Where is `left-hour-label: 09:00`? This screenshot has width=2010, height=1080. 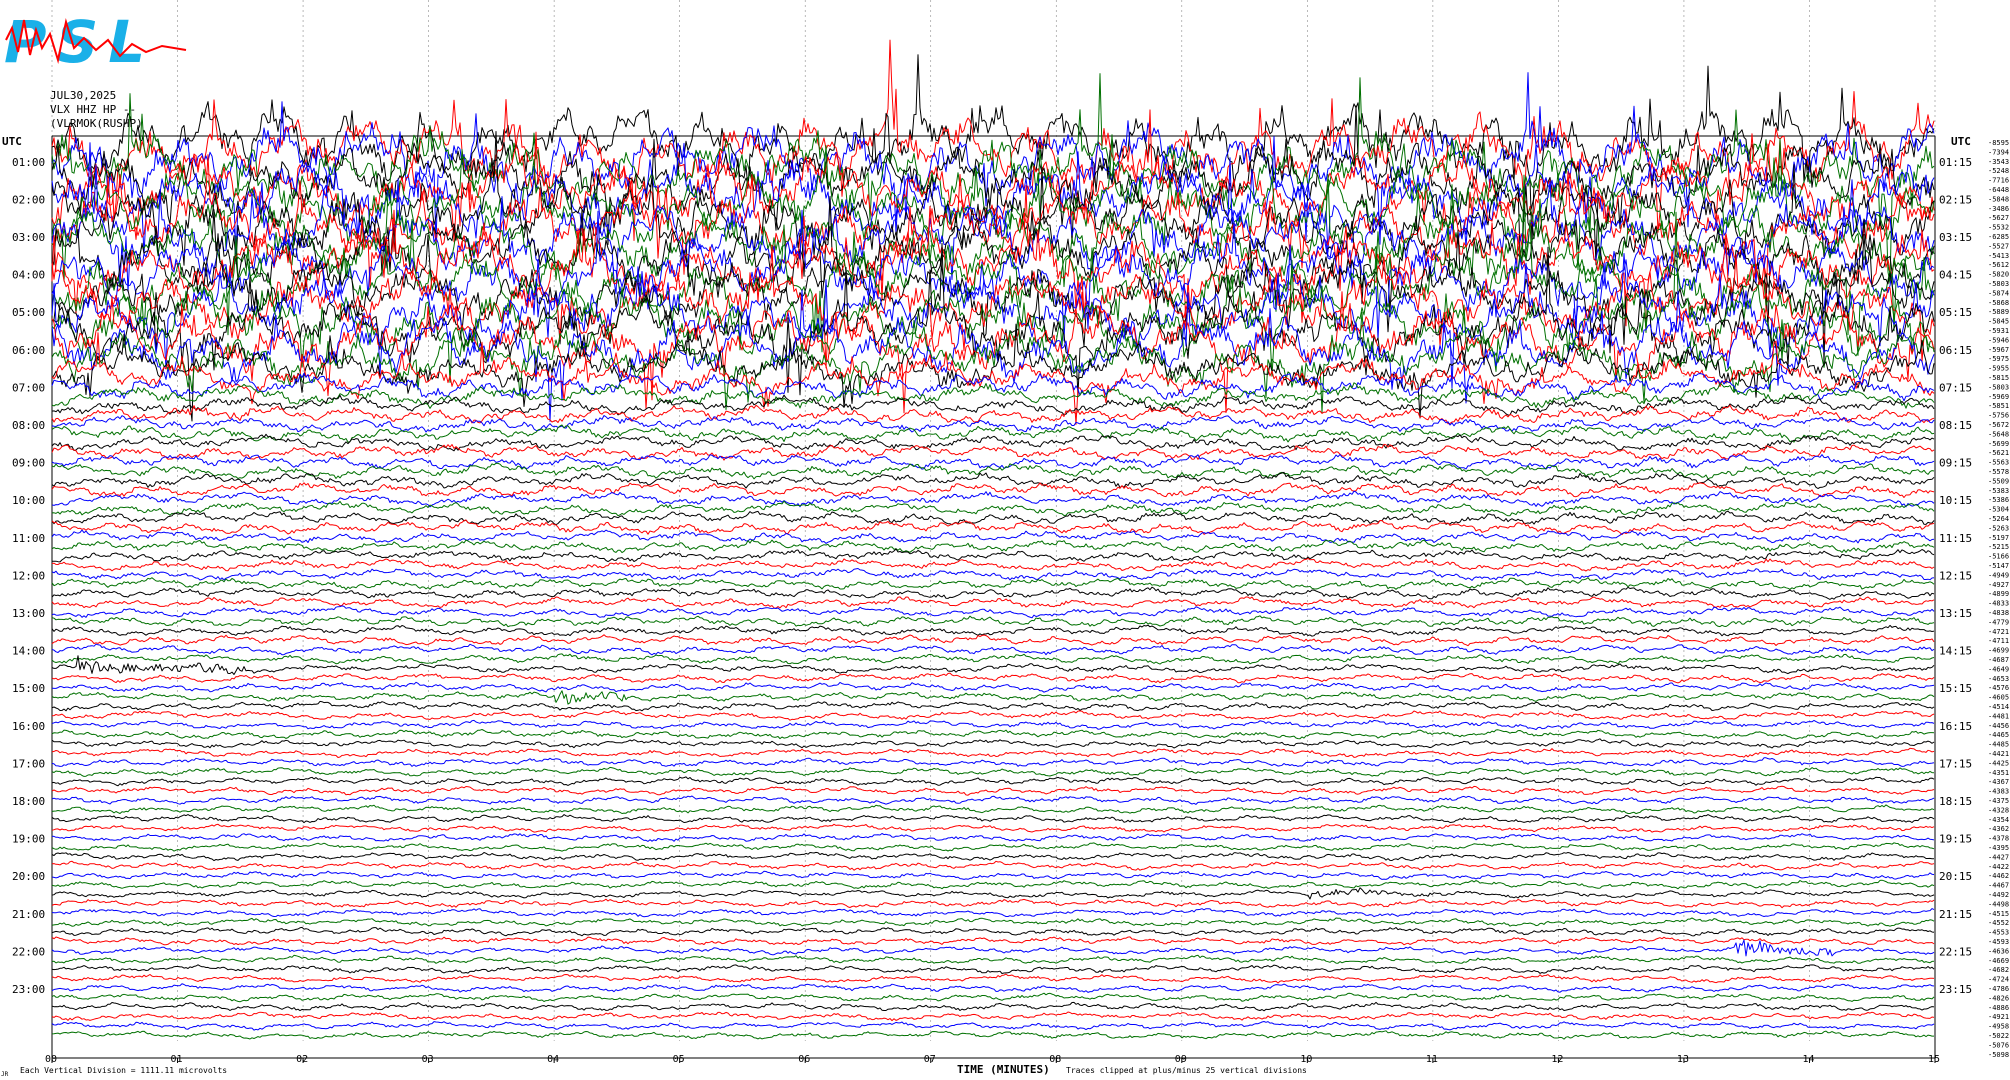
left-hour-label: 09:00 is located at coordinates (28, 463).